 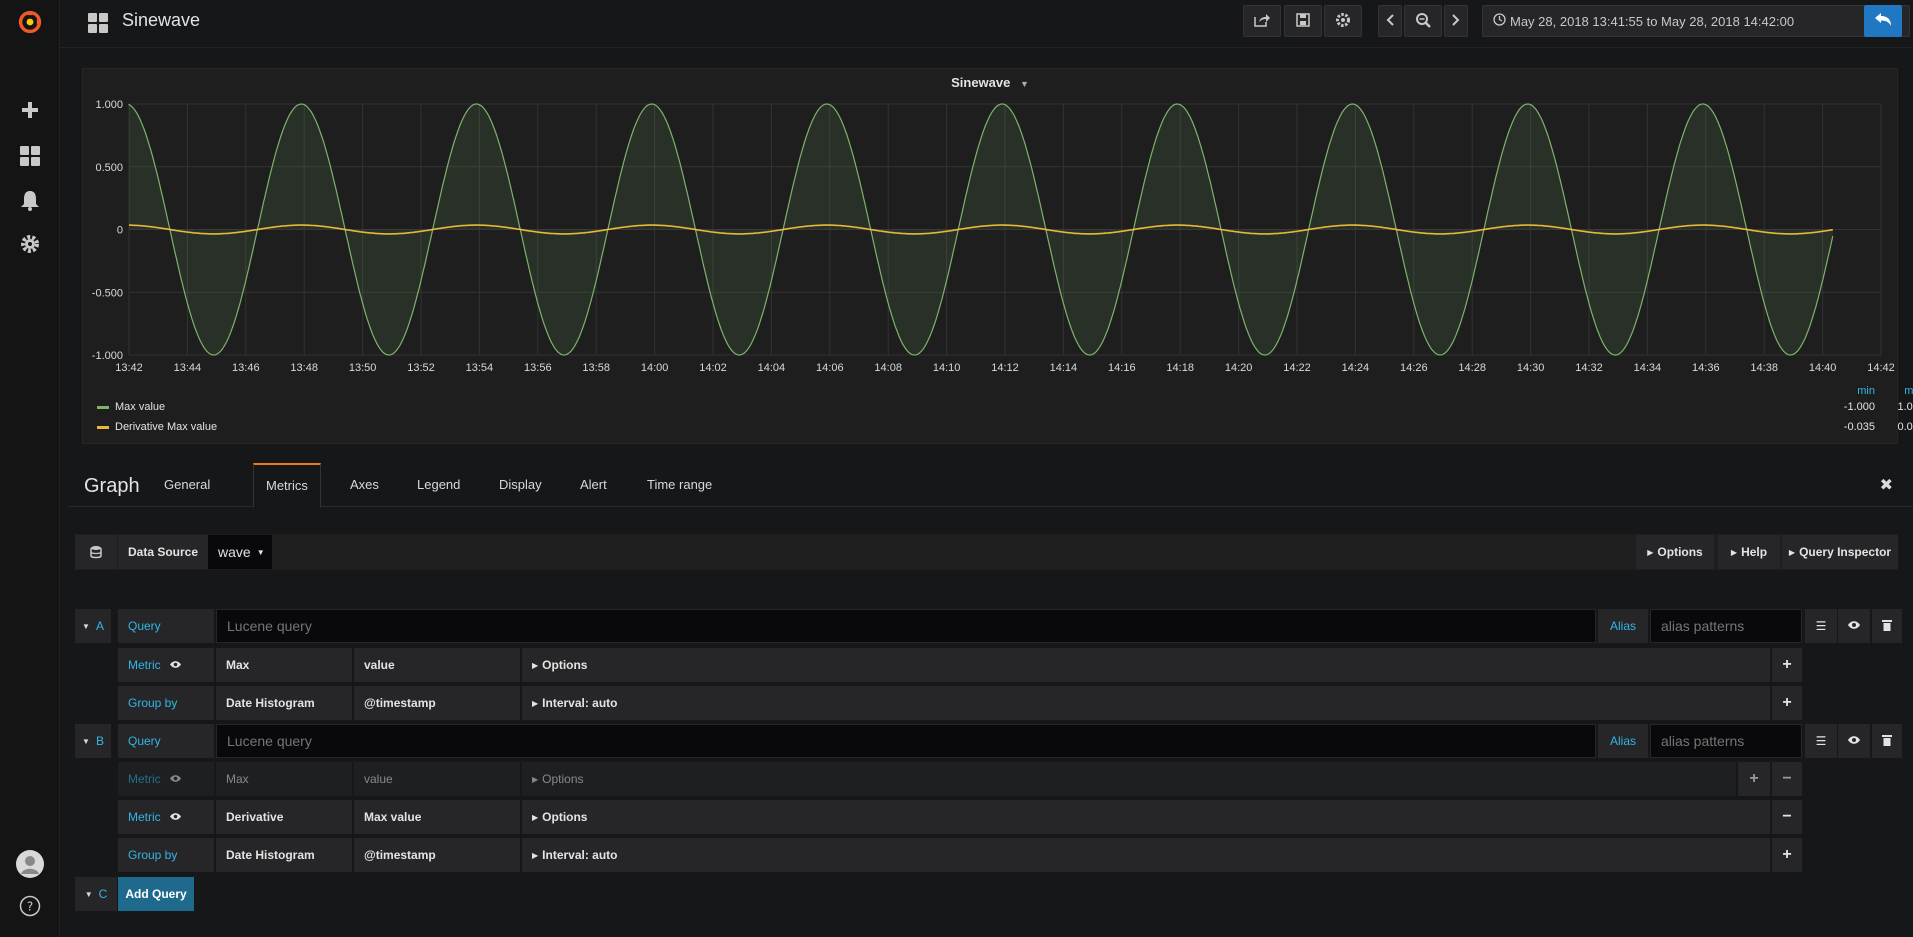 I want to click on settings-button, so click(x=1343, y=21).